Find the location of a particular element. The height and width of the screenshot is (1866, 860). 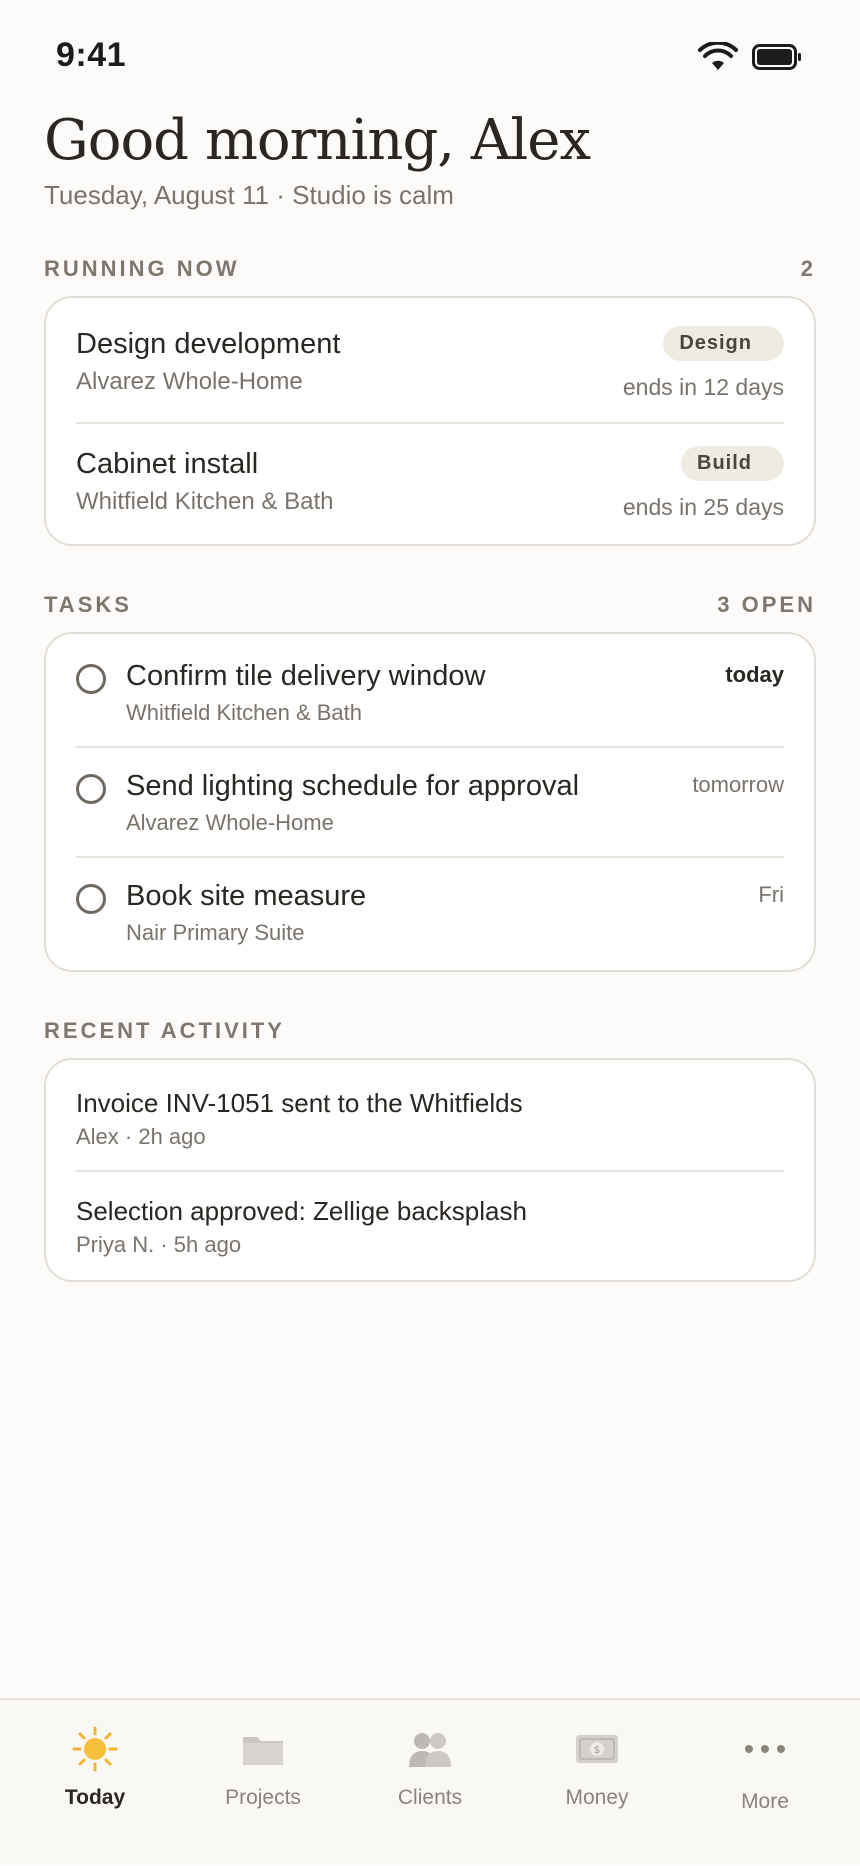

running-now-title: RUNNING NOW is located at coordinates (142, 268).